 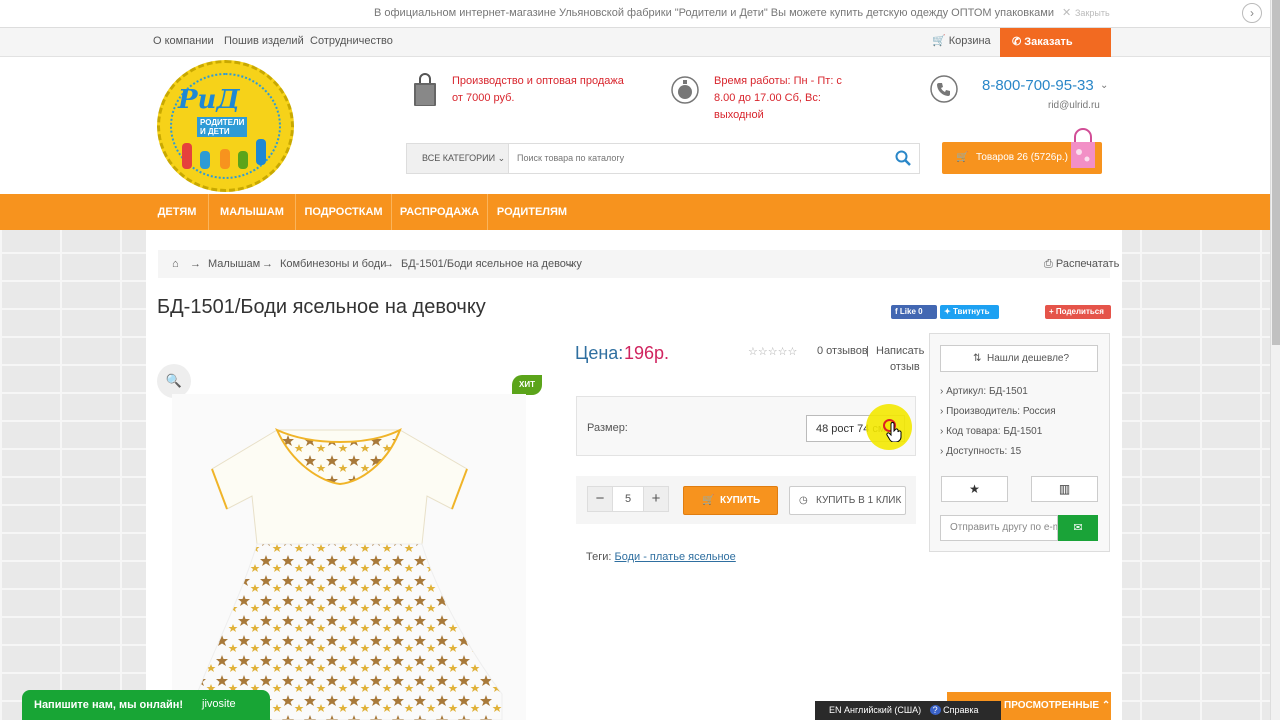 What do you see at coordinates (1066, 12) in the screenshot?
I see `notice-close-icon: ✕` at bounding box center [1066, 12].